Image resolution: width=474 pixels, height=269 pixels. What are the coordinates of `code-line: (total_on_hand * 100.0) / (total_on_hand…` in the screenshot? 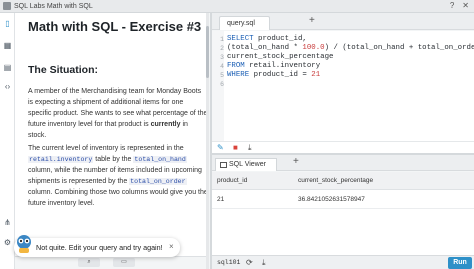 It's located at (350, 48).